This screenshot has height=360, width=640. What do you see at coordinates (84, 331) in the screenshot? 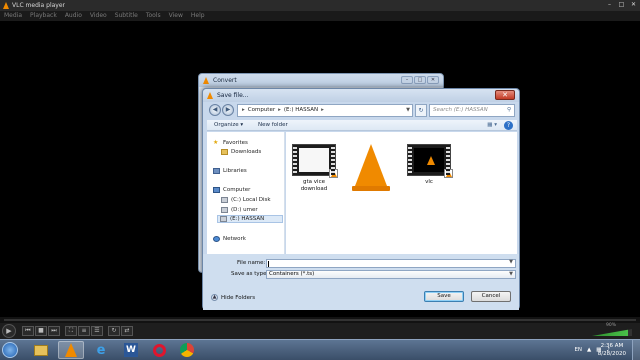
I see `extended-settings-button: ≡` at bounding box center [84, 331].